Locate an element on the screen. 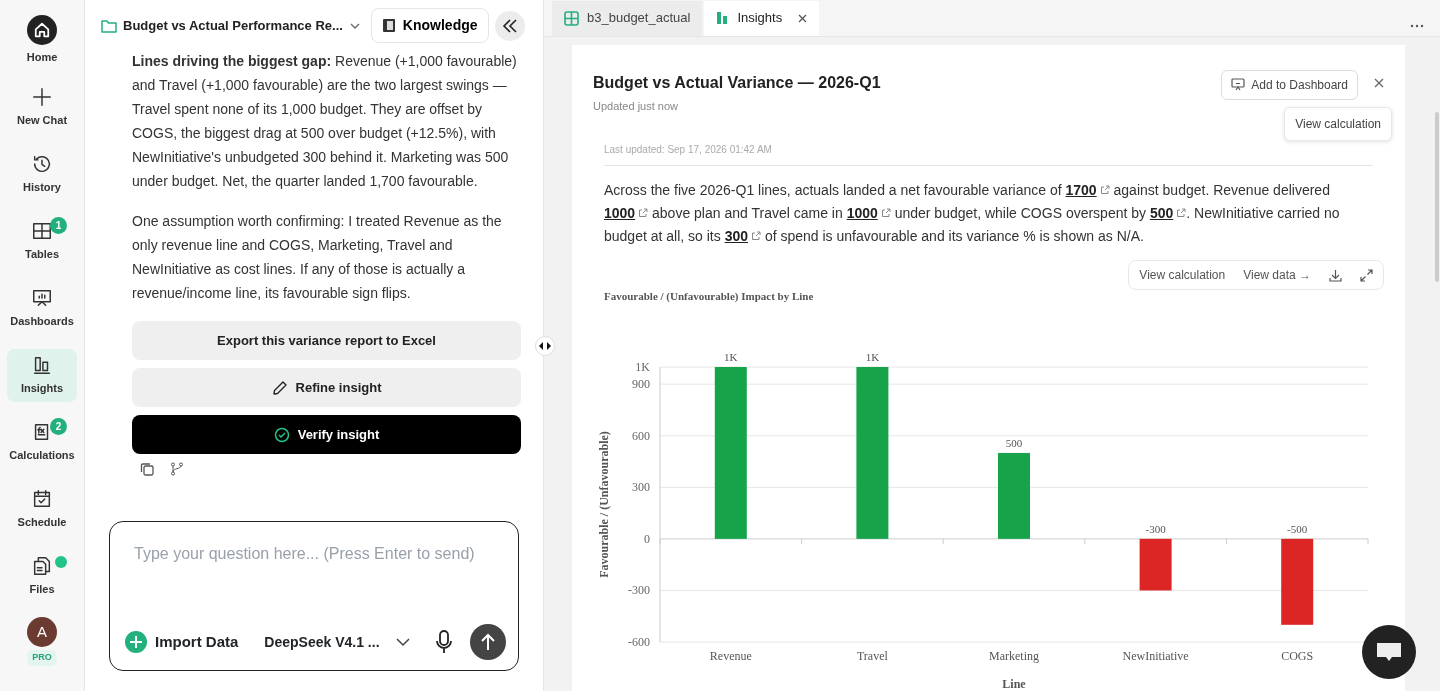 The width and height of the screenshot is (1440, 691). count-badge: 1 is located at coordinates (58, 225).